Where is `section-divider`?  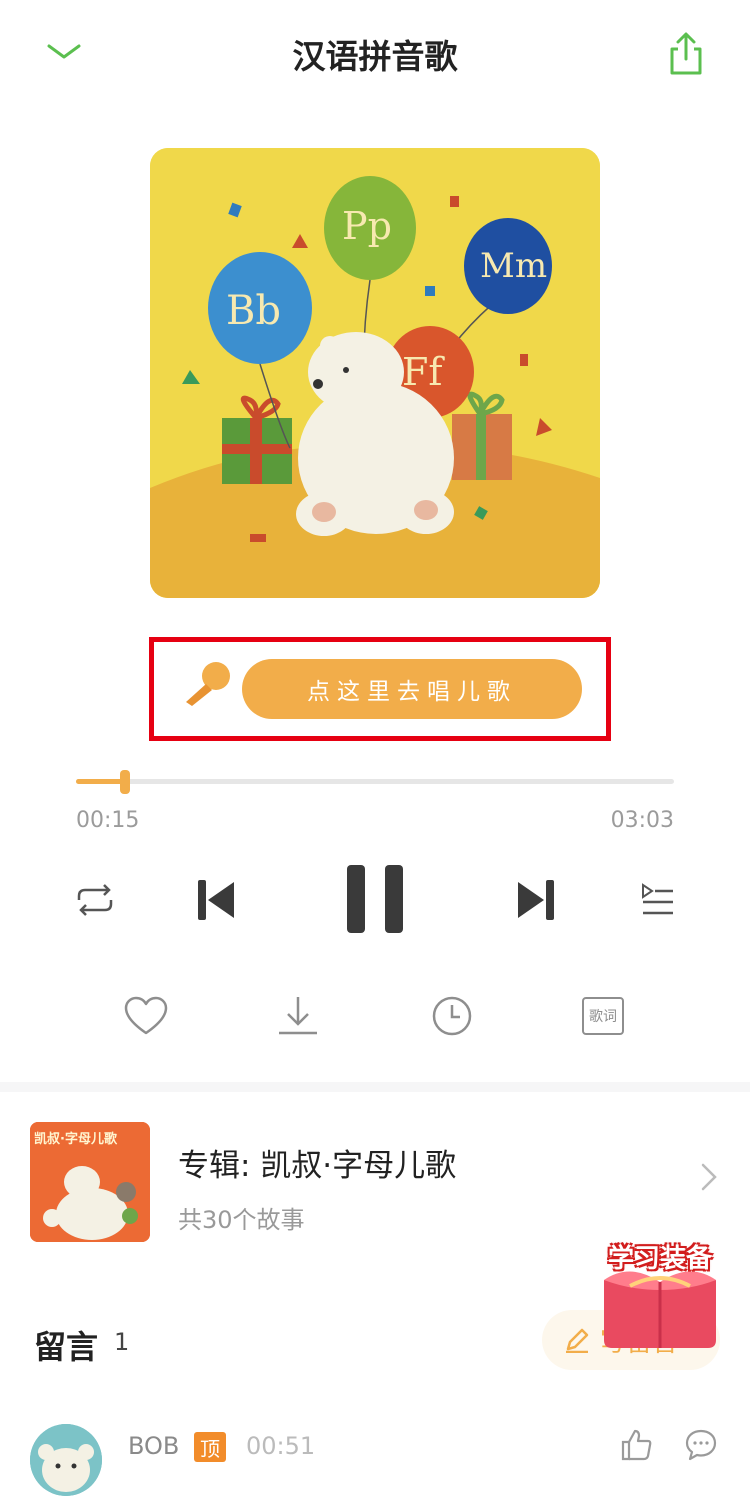 section-divider is located at coordinates (375, 1087).